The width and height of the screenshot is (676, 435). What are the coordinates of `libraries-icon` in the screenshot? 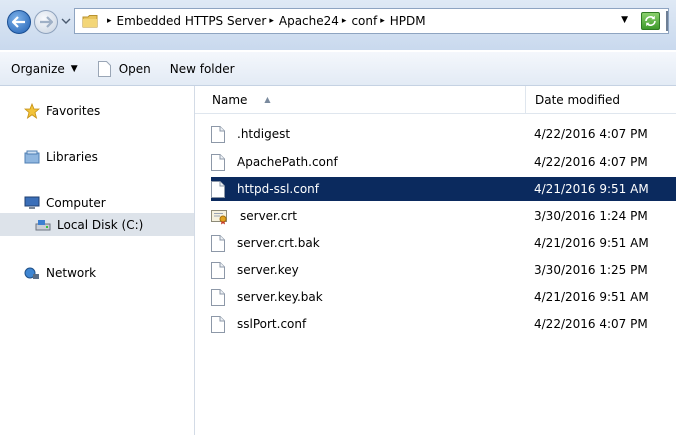 It's located at (32, 157).